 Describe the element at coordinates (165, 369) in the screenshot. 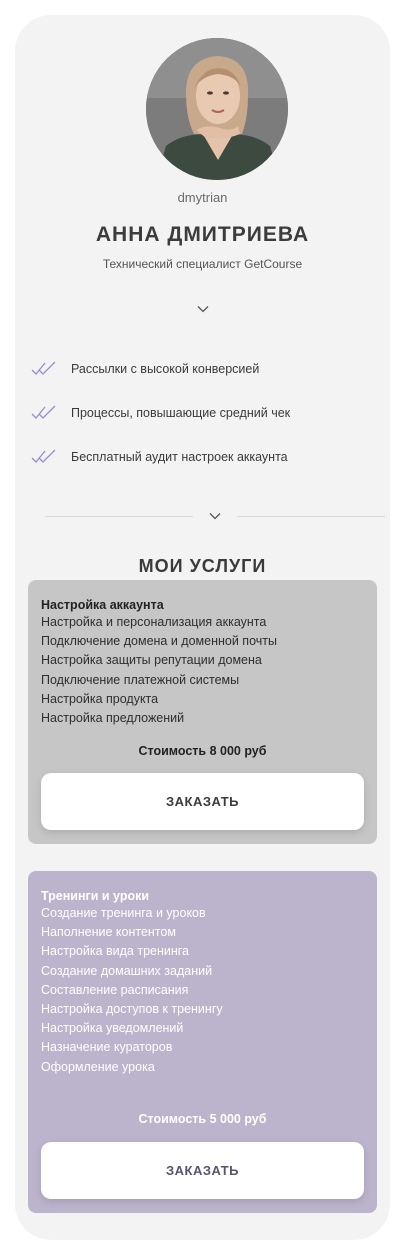

I see `feature-label: Рассылки с высокой конверсией` at that location.